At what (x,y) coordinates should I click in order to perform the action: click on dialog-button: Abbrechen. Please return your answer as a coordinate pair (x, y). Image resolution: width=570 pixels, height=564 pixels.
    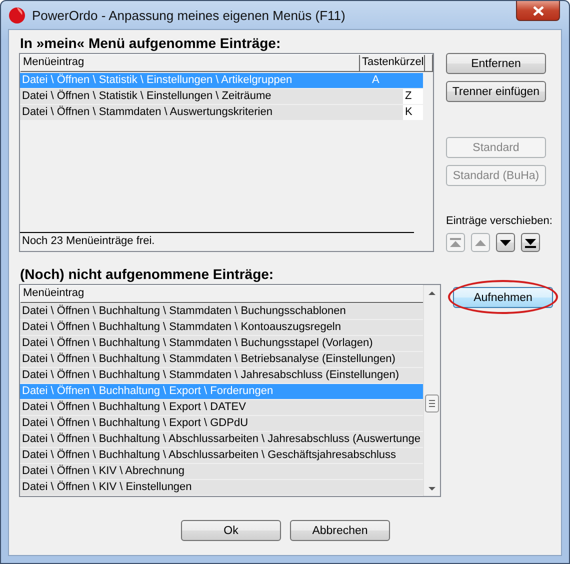
    Looking at the image, I should click on (340, 530).